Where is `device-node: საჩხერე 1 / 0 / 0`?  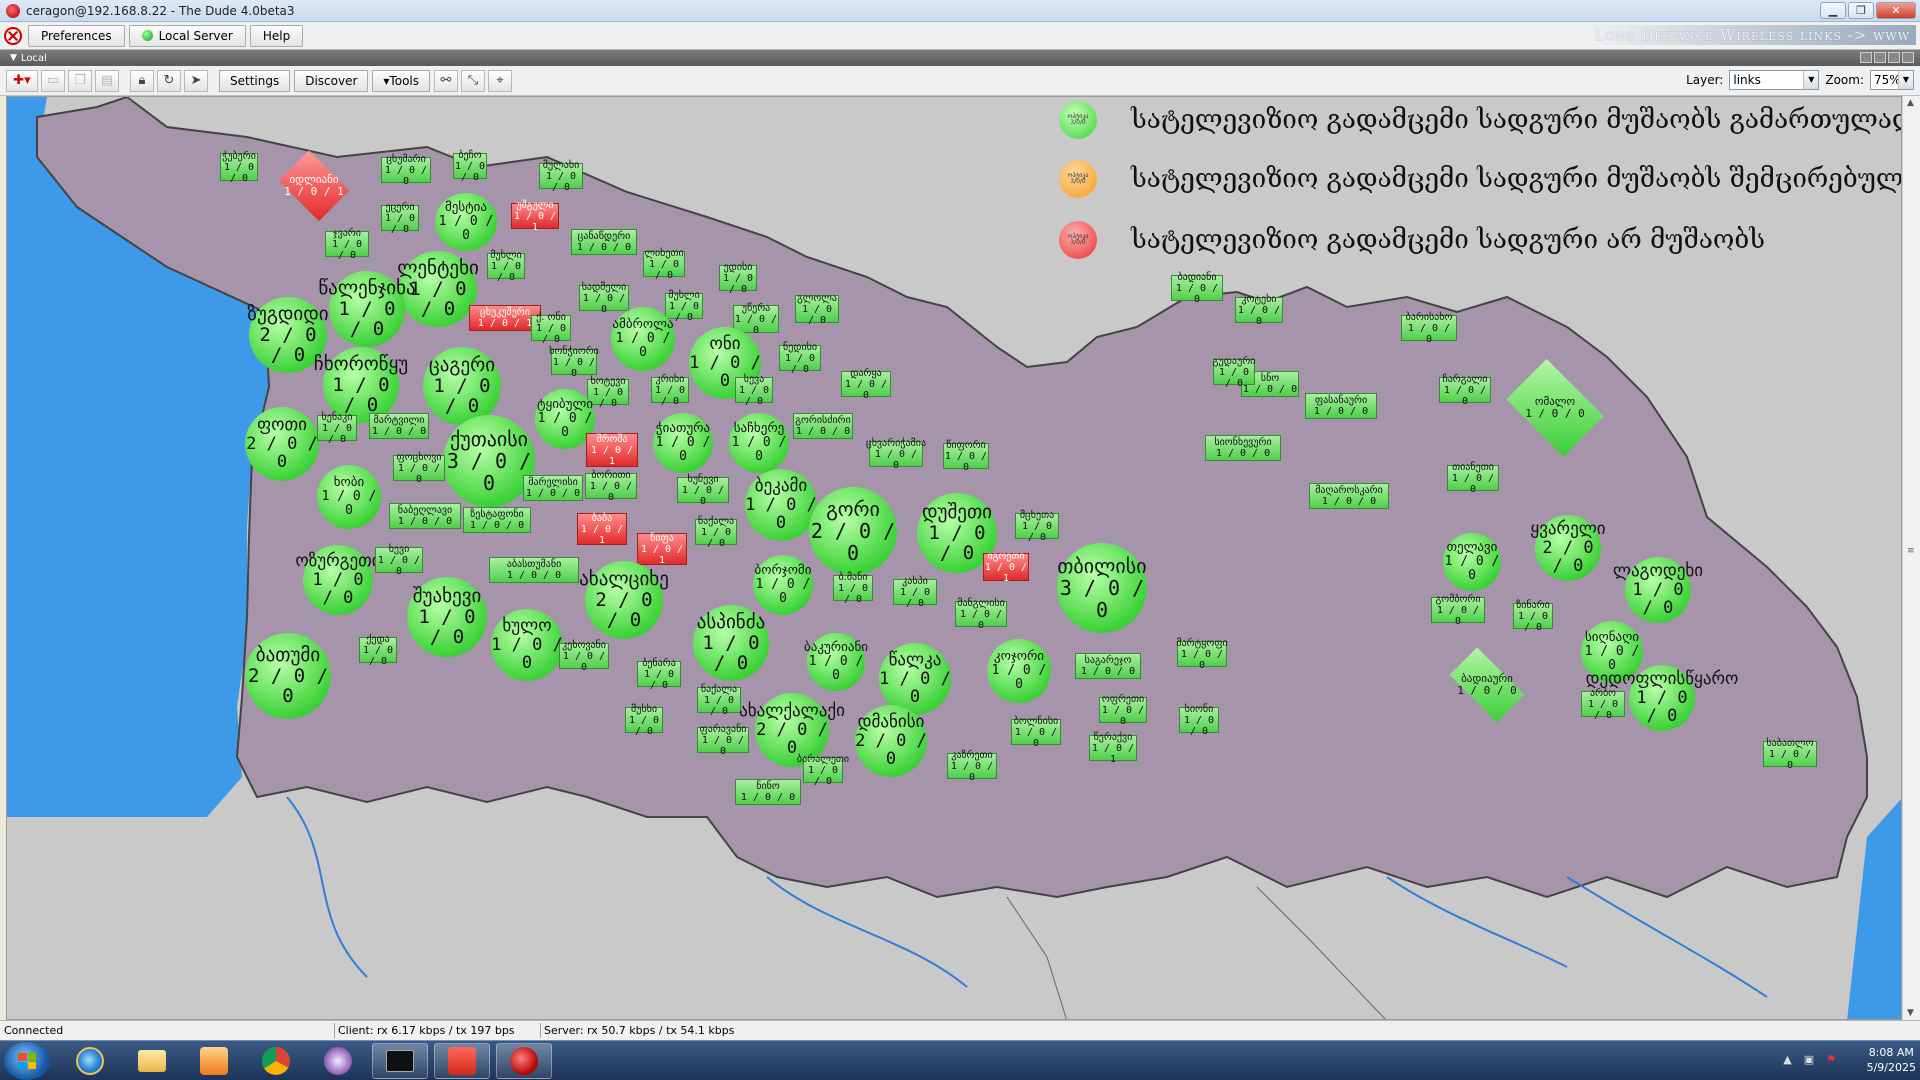
device-node: საჩხერე 1 / 0 / 0 is located at coordinates (759, 443).